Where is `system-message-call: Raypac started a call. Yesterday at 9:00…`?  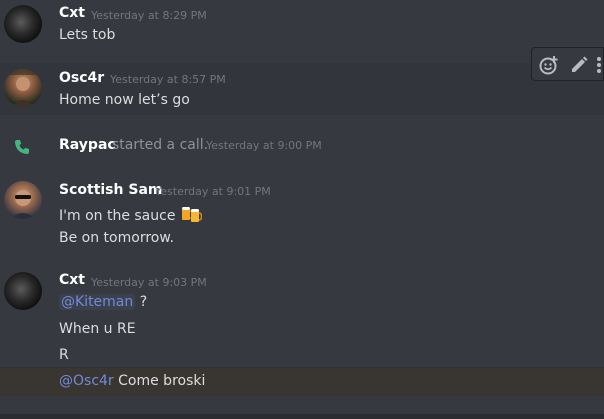
system-message-call: Raypac started a call. Yesterday at 9:00… is located at coordinates (302, 145).